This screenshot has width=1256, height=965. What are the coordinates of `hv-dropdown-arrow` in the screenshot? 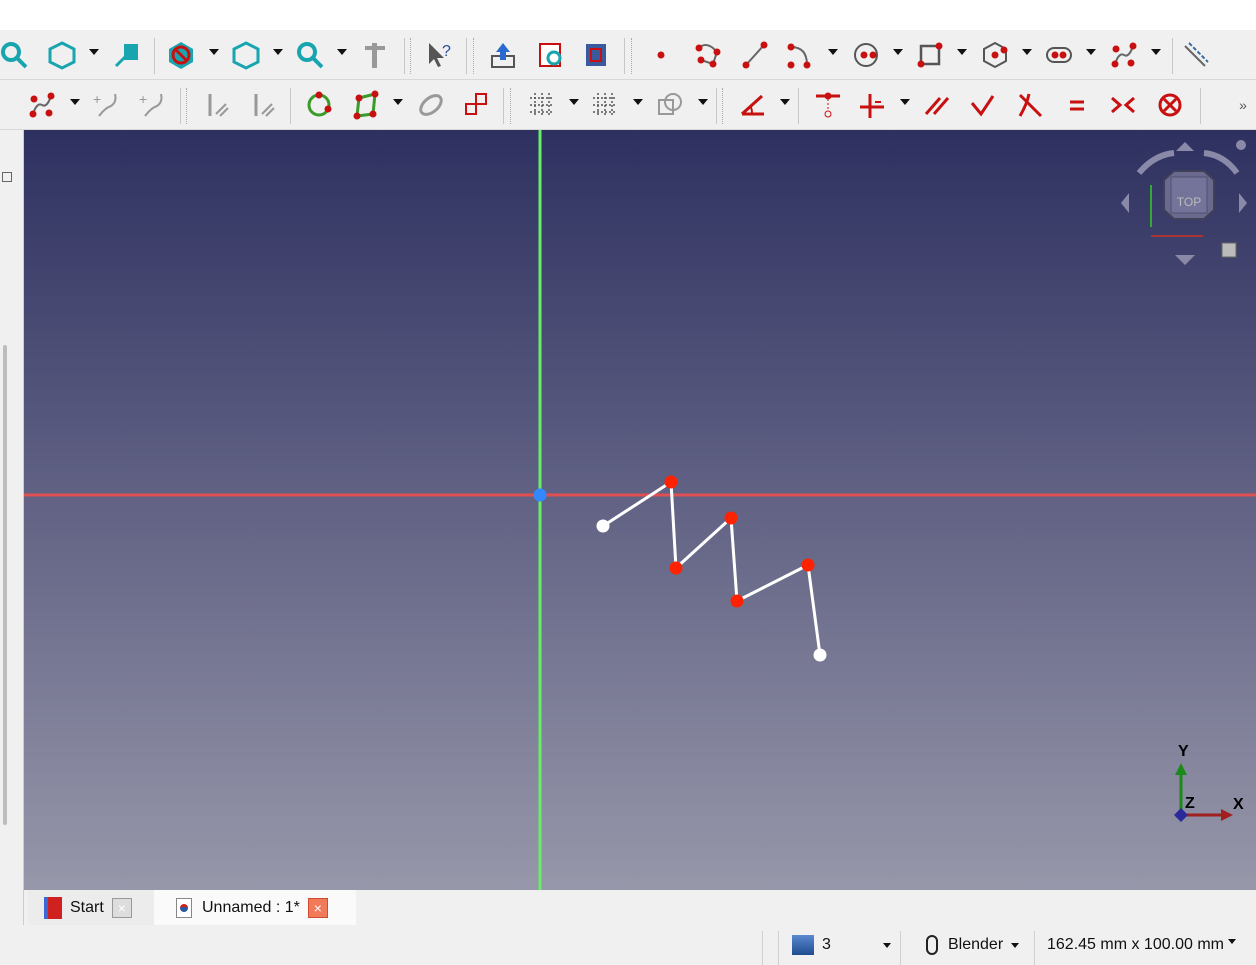 It's located at (905, 102).